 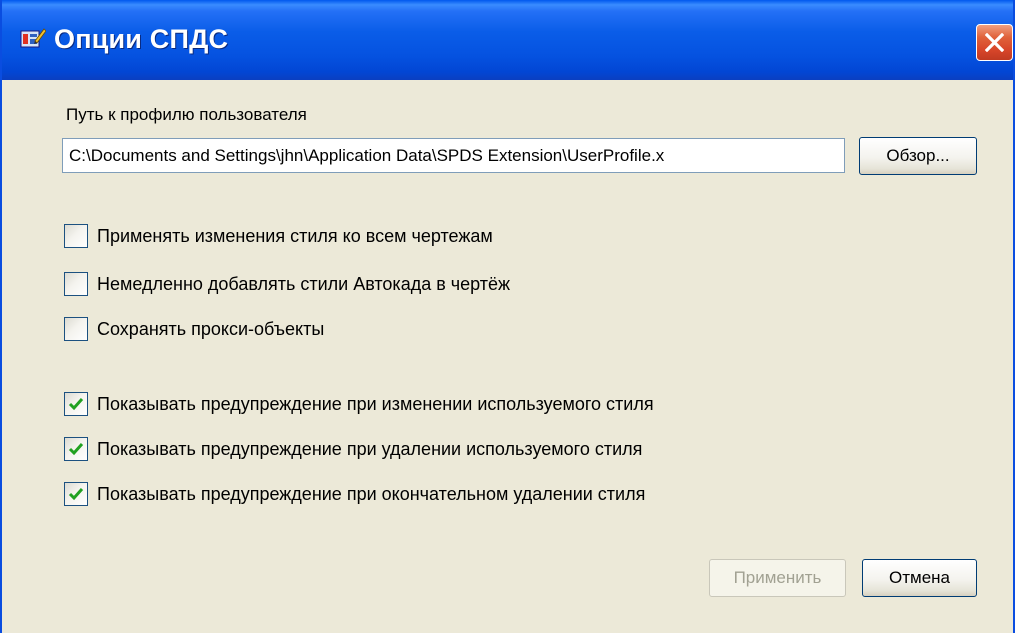 I want to click on profile-path-label: Путь к профилю пользователя, so click(x=186, y=114).